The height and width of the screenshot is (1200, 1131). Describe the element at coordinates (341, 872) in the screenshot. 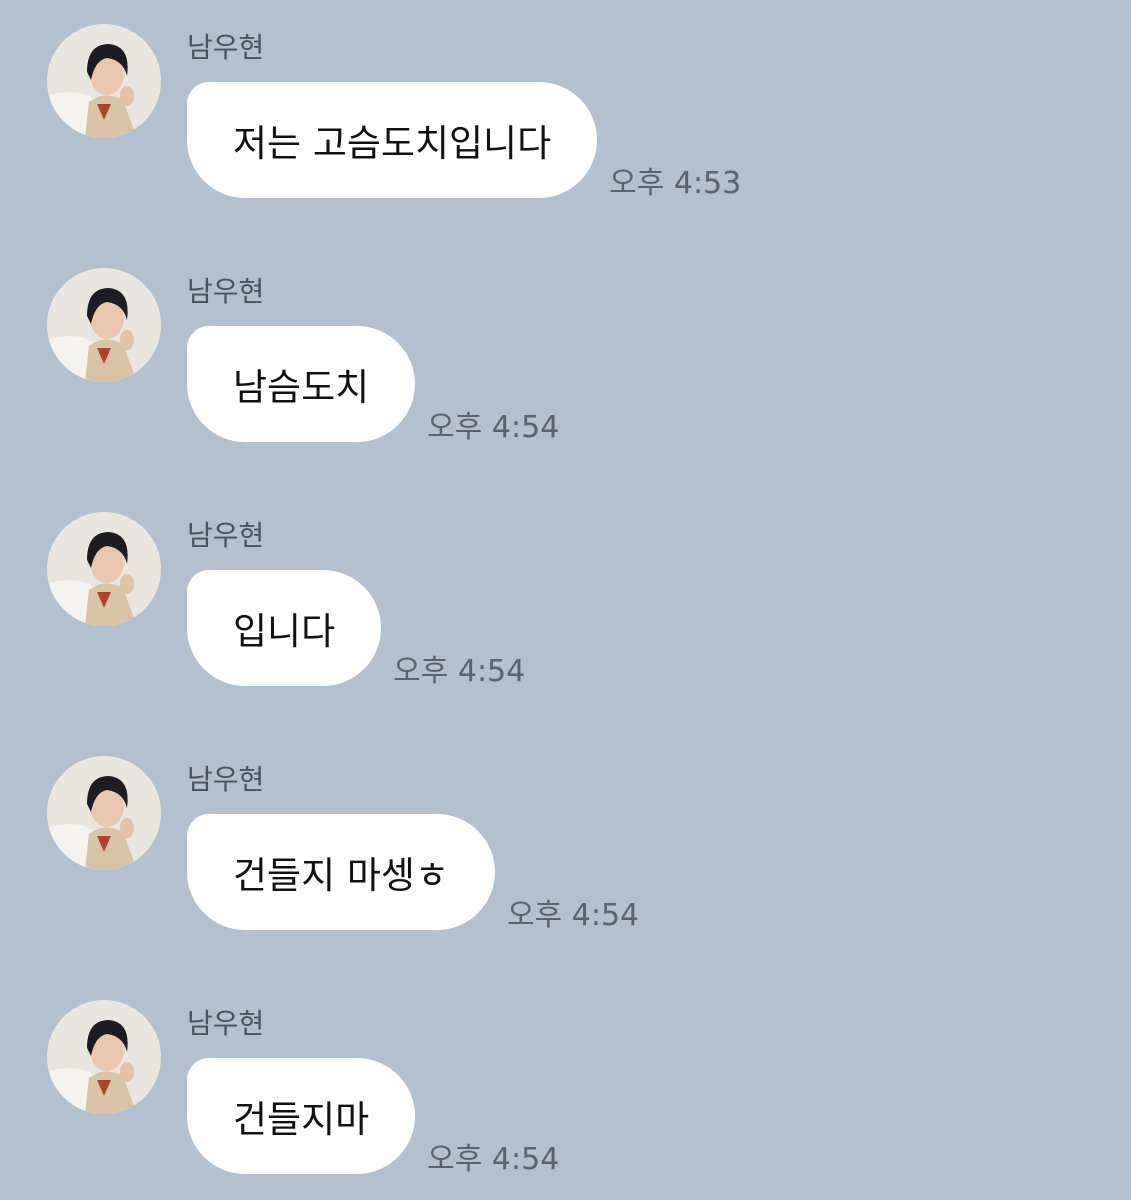

I see `message-bubble: 건들지 마셍ㅎ` at that location.